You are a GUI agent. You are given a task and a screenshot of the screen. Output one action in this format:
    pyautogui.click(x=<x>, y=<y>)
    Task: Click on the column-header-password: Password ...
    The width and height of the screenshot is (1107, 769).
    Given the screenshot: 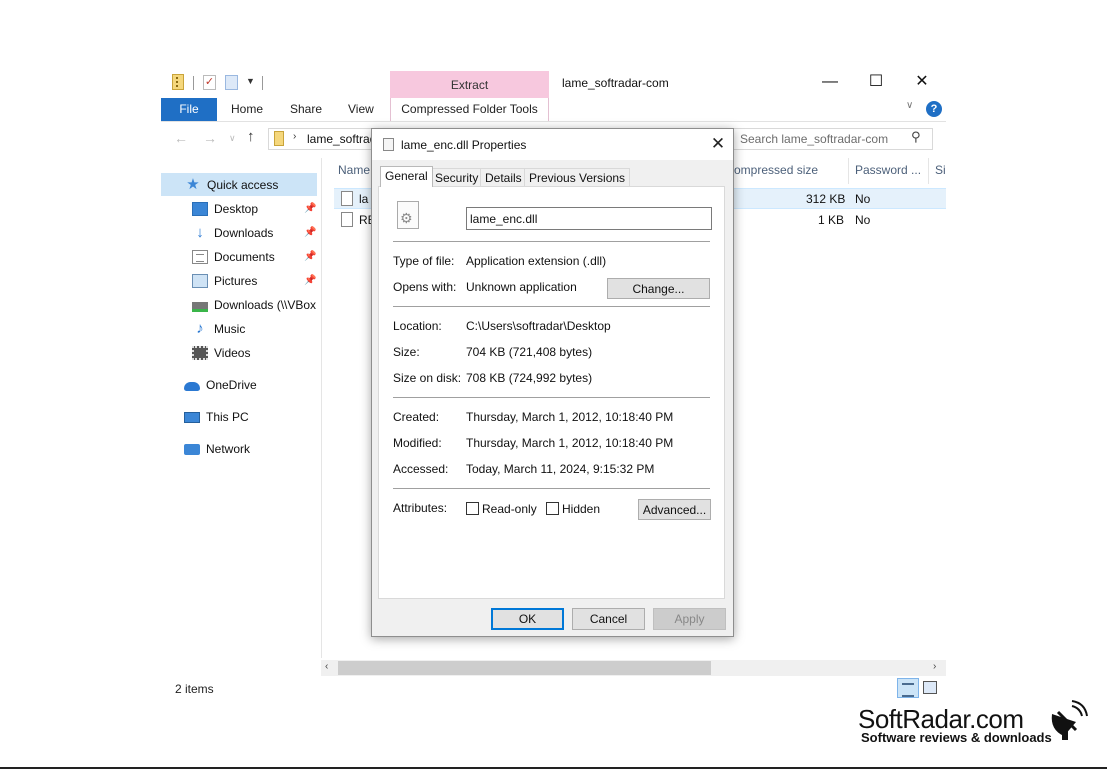 What is the action you would take?
    pyautogui.click(x=888, y=170)
    